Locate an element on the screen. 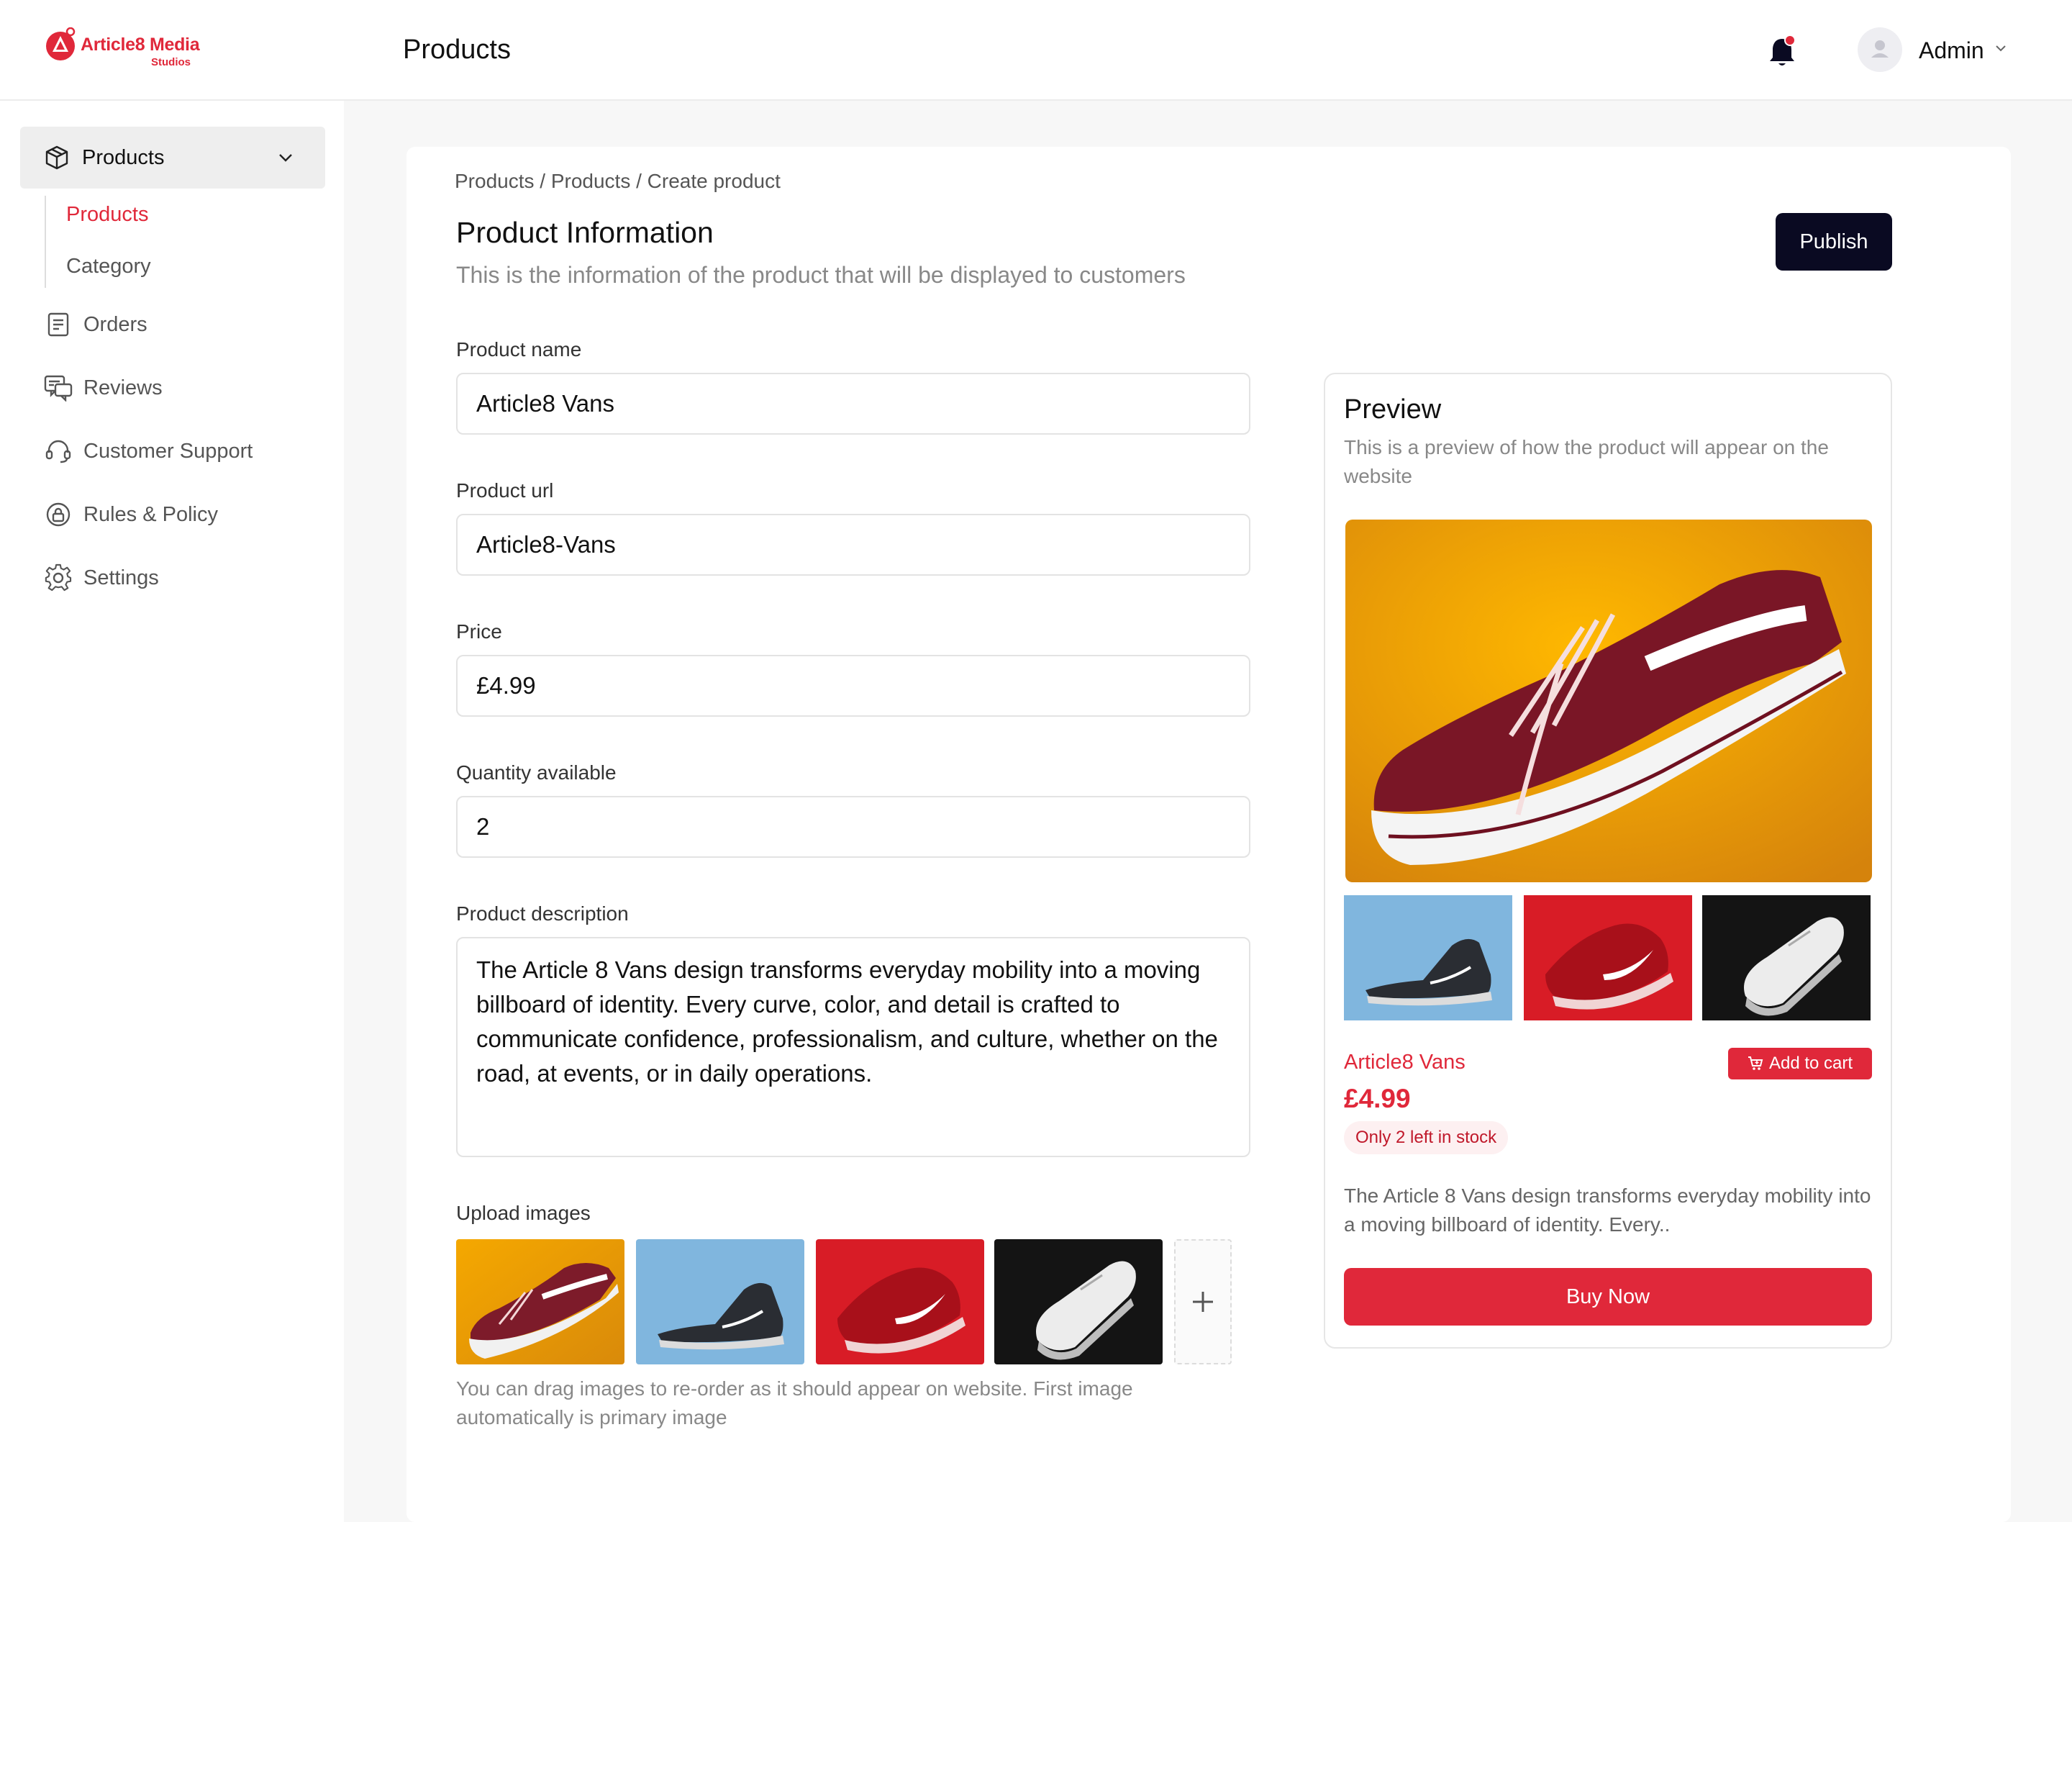 Image resolution: width=2072 pixels, height=1789 pixels. quantity-input: 2 is located at coordinates (853, 827).